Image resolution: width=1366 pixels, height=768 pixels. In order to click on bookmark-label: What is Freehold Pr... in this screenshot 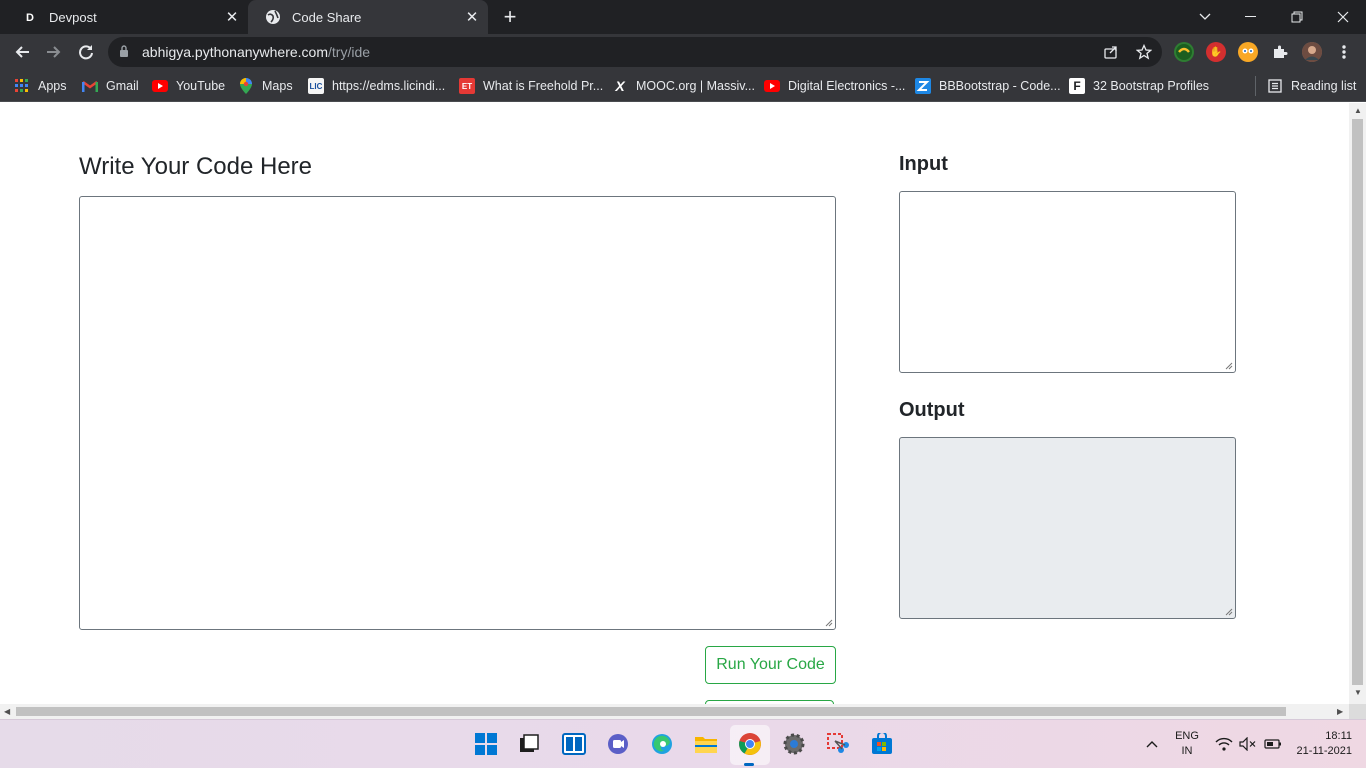, I will do `click(543, 86)`.